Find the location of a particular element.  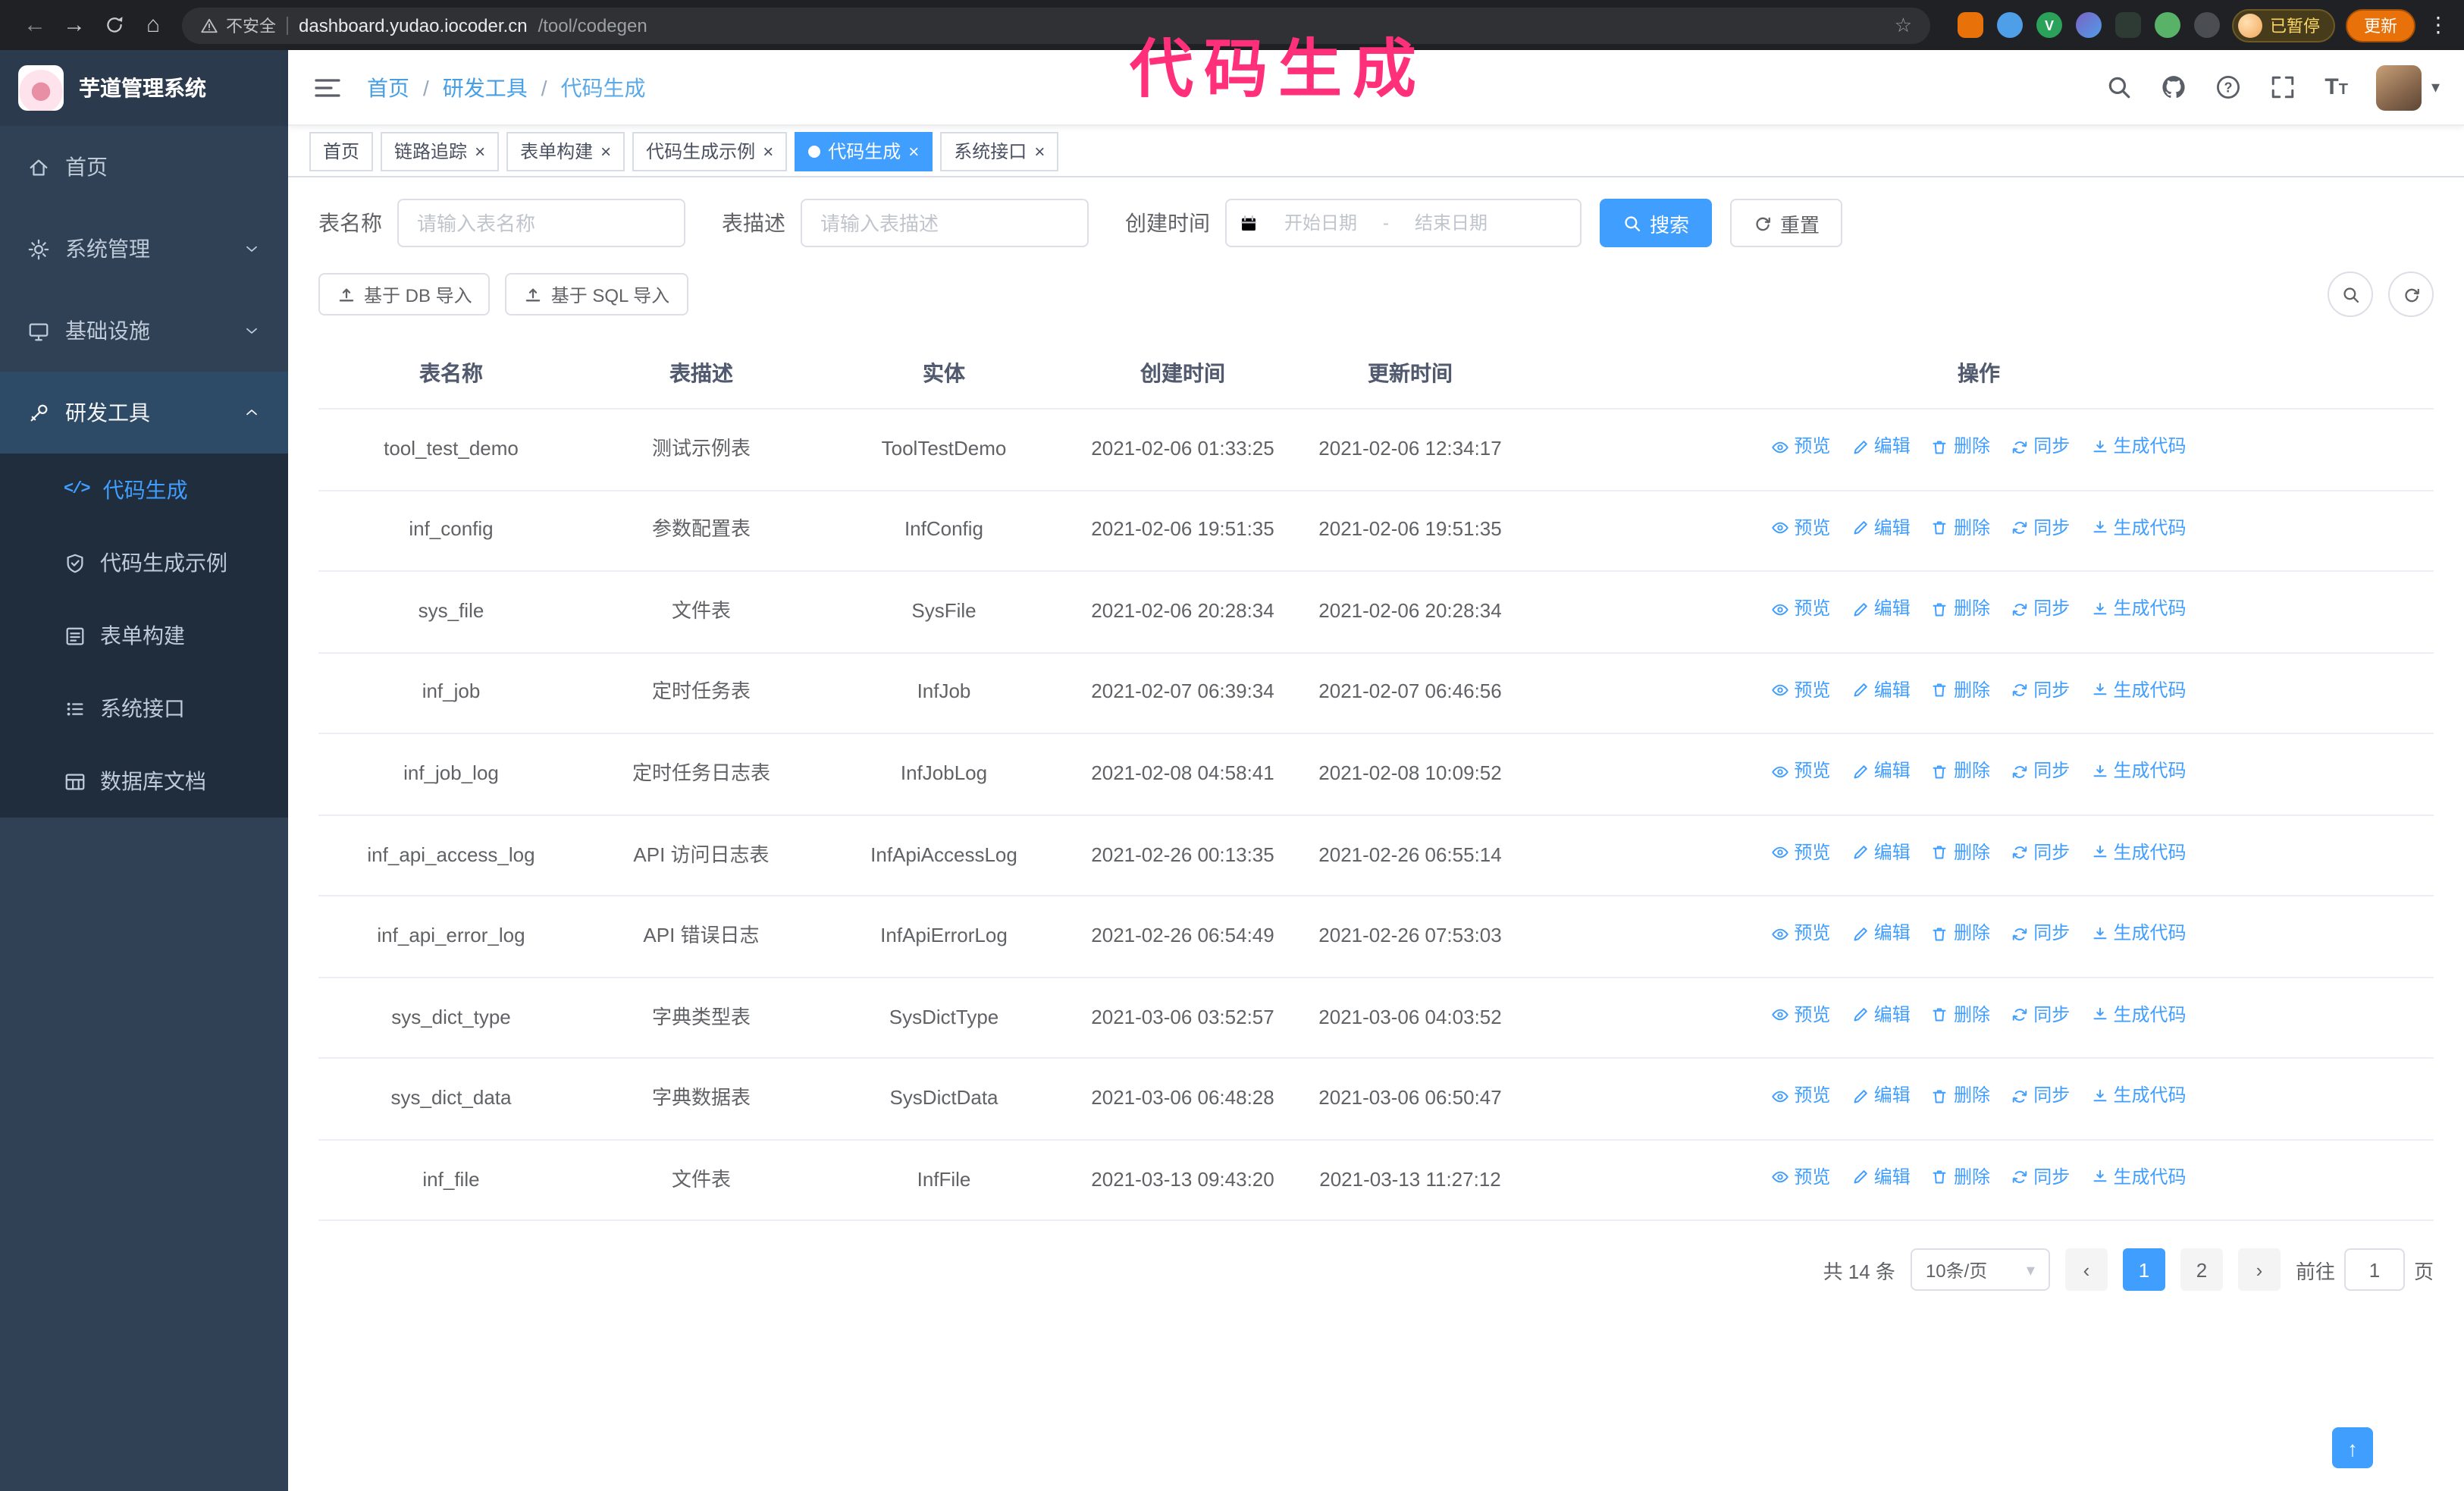

start-date-input is located at coordinates (1321, 223).